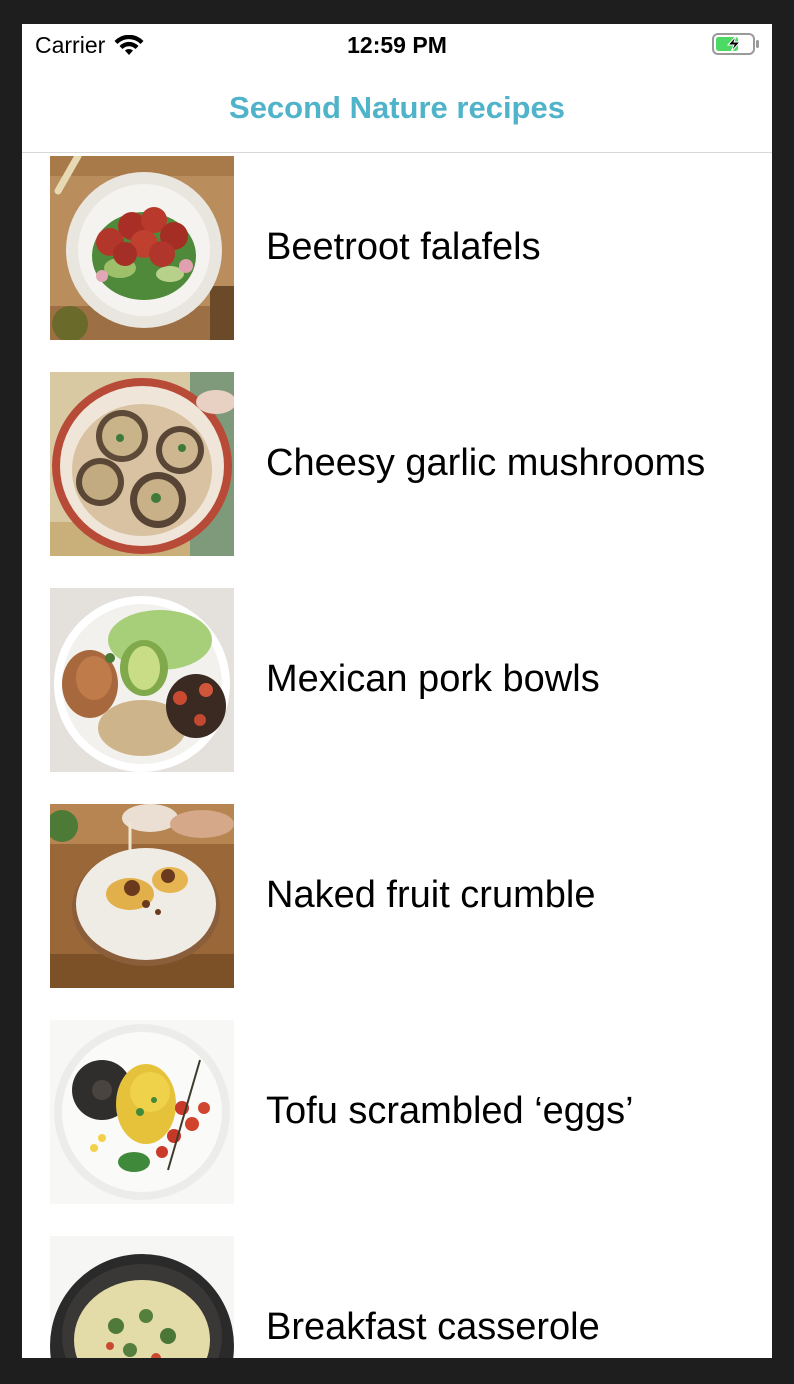 Image resolution: width=794 pixels, height=1384 pixels. I want to click on status-time: 12:59 PM, so click(397, 45).